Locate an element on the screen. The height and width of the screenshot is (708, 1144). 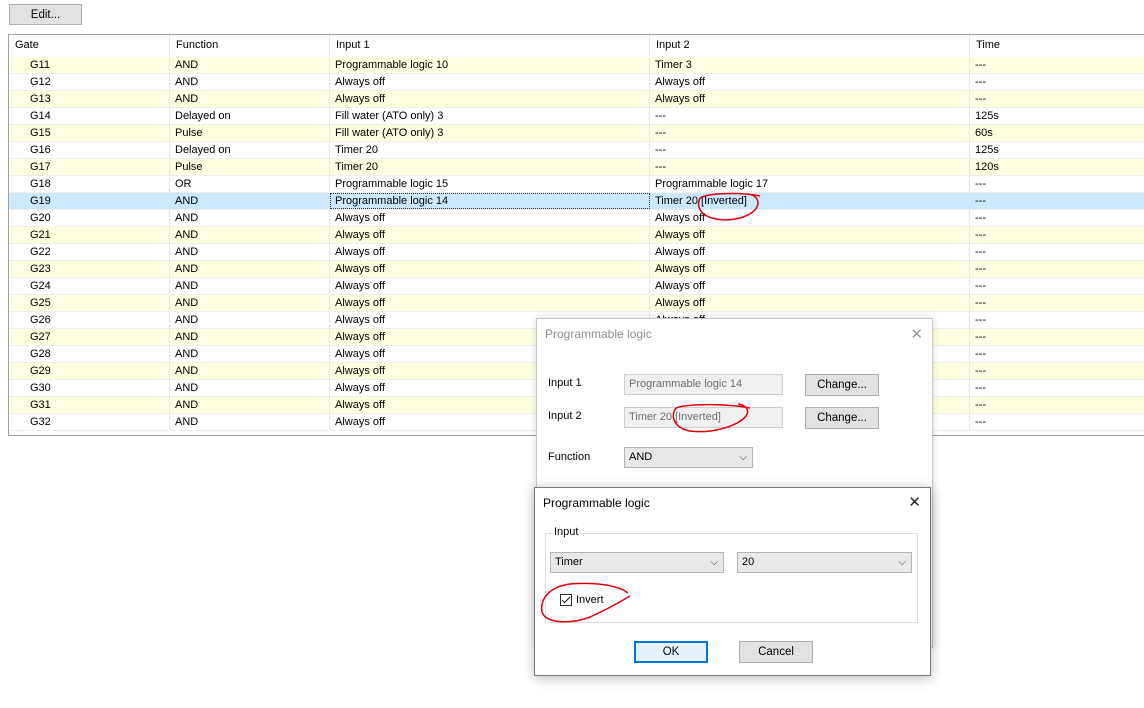
gate-cell: G30 is located at coordinates (89, 388).